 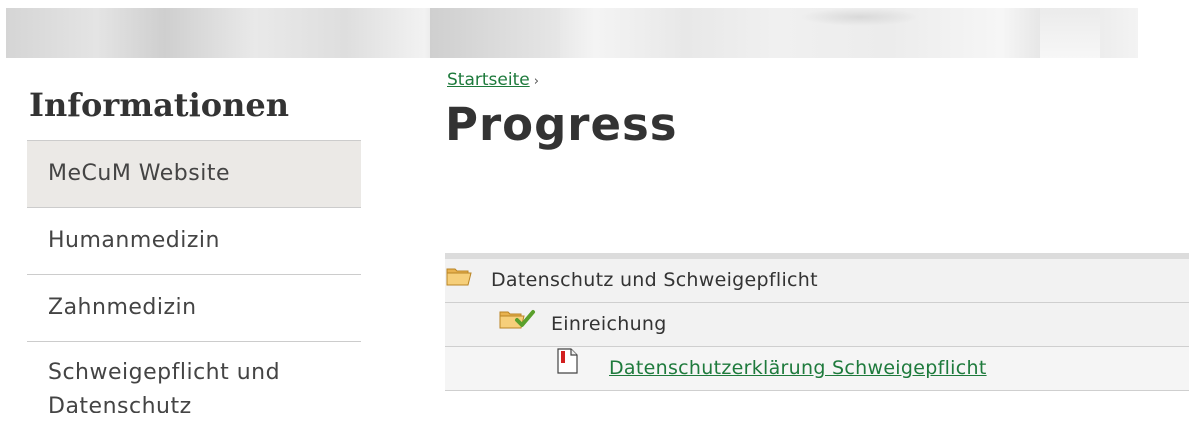 What do you see at coordinates (194, 377) in the screenshot?
I see `sidebar-item-schweigepflicht-datenschutz: Schweigepflicht und Datenschutz` at bounding box center [194, 377].